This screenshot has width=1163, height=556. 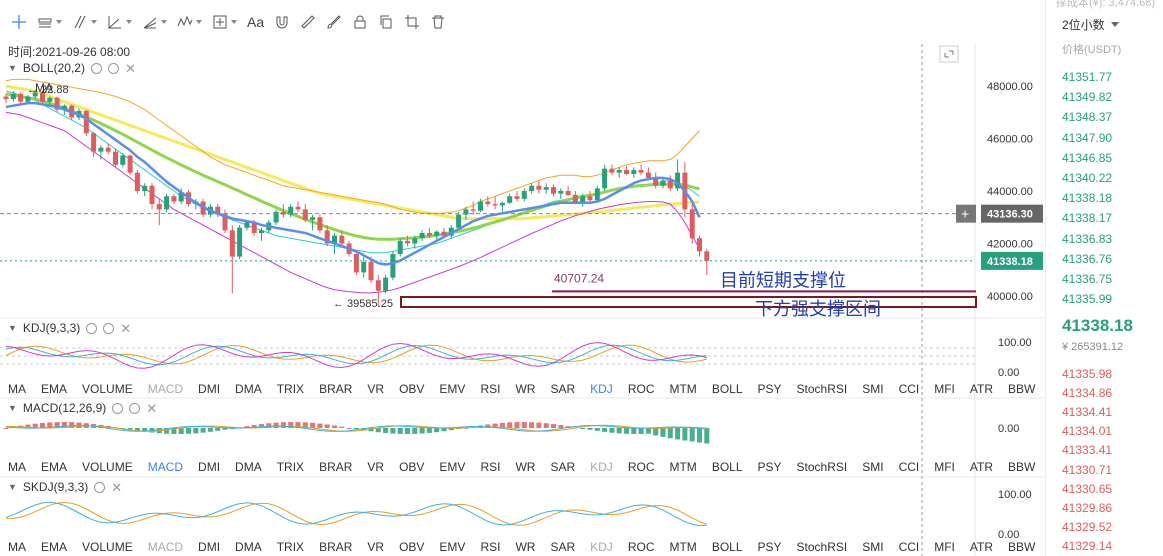 I want to click on bid-price: 41335.98, so click(x=1087, y=374).